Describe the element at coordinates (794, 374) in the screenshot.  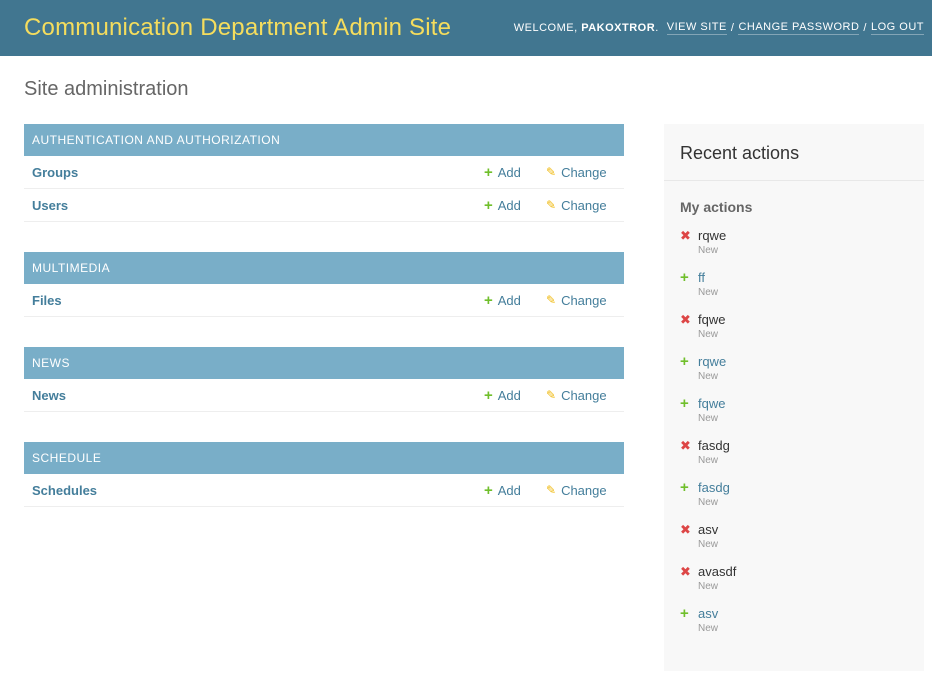
I see `recent-action-item: + rqwe New` at that location.